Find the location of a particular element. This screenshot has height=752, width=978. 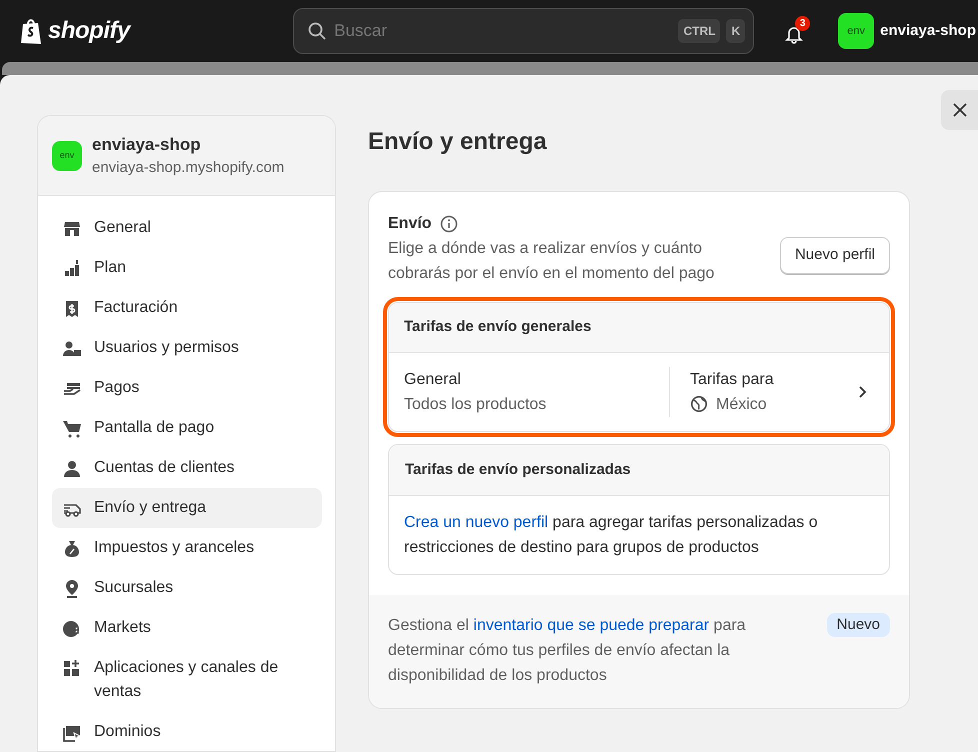

sidebar-item: Facturación is located at coordinates (187, 308).